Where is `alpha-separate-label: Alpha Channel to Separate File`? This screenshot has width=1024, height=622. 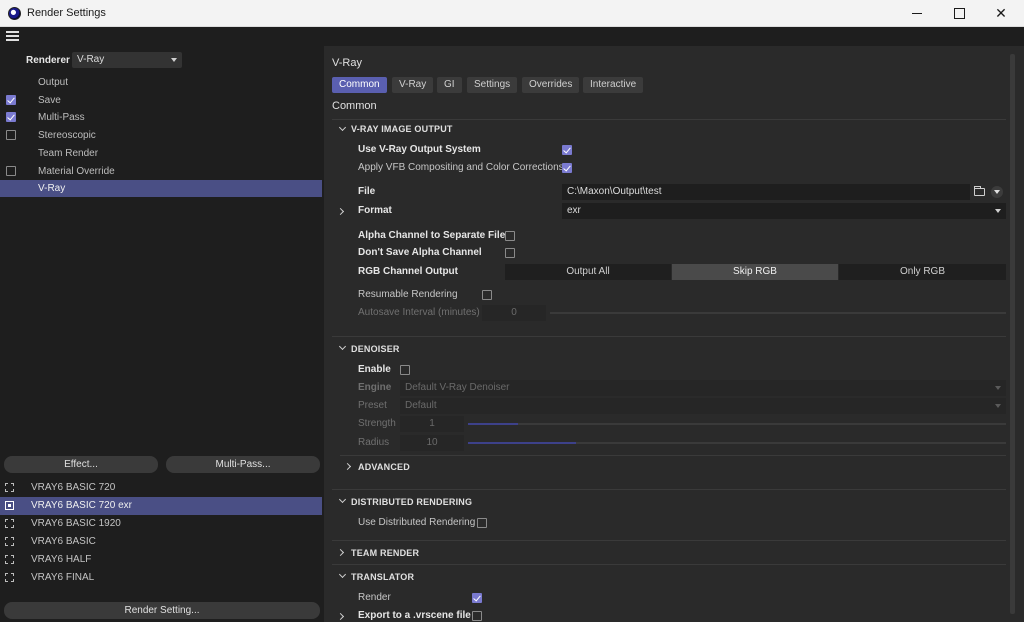
alpha-separate-label: Alpha Channel to Separate File is located at coordinates (432, 235).